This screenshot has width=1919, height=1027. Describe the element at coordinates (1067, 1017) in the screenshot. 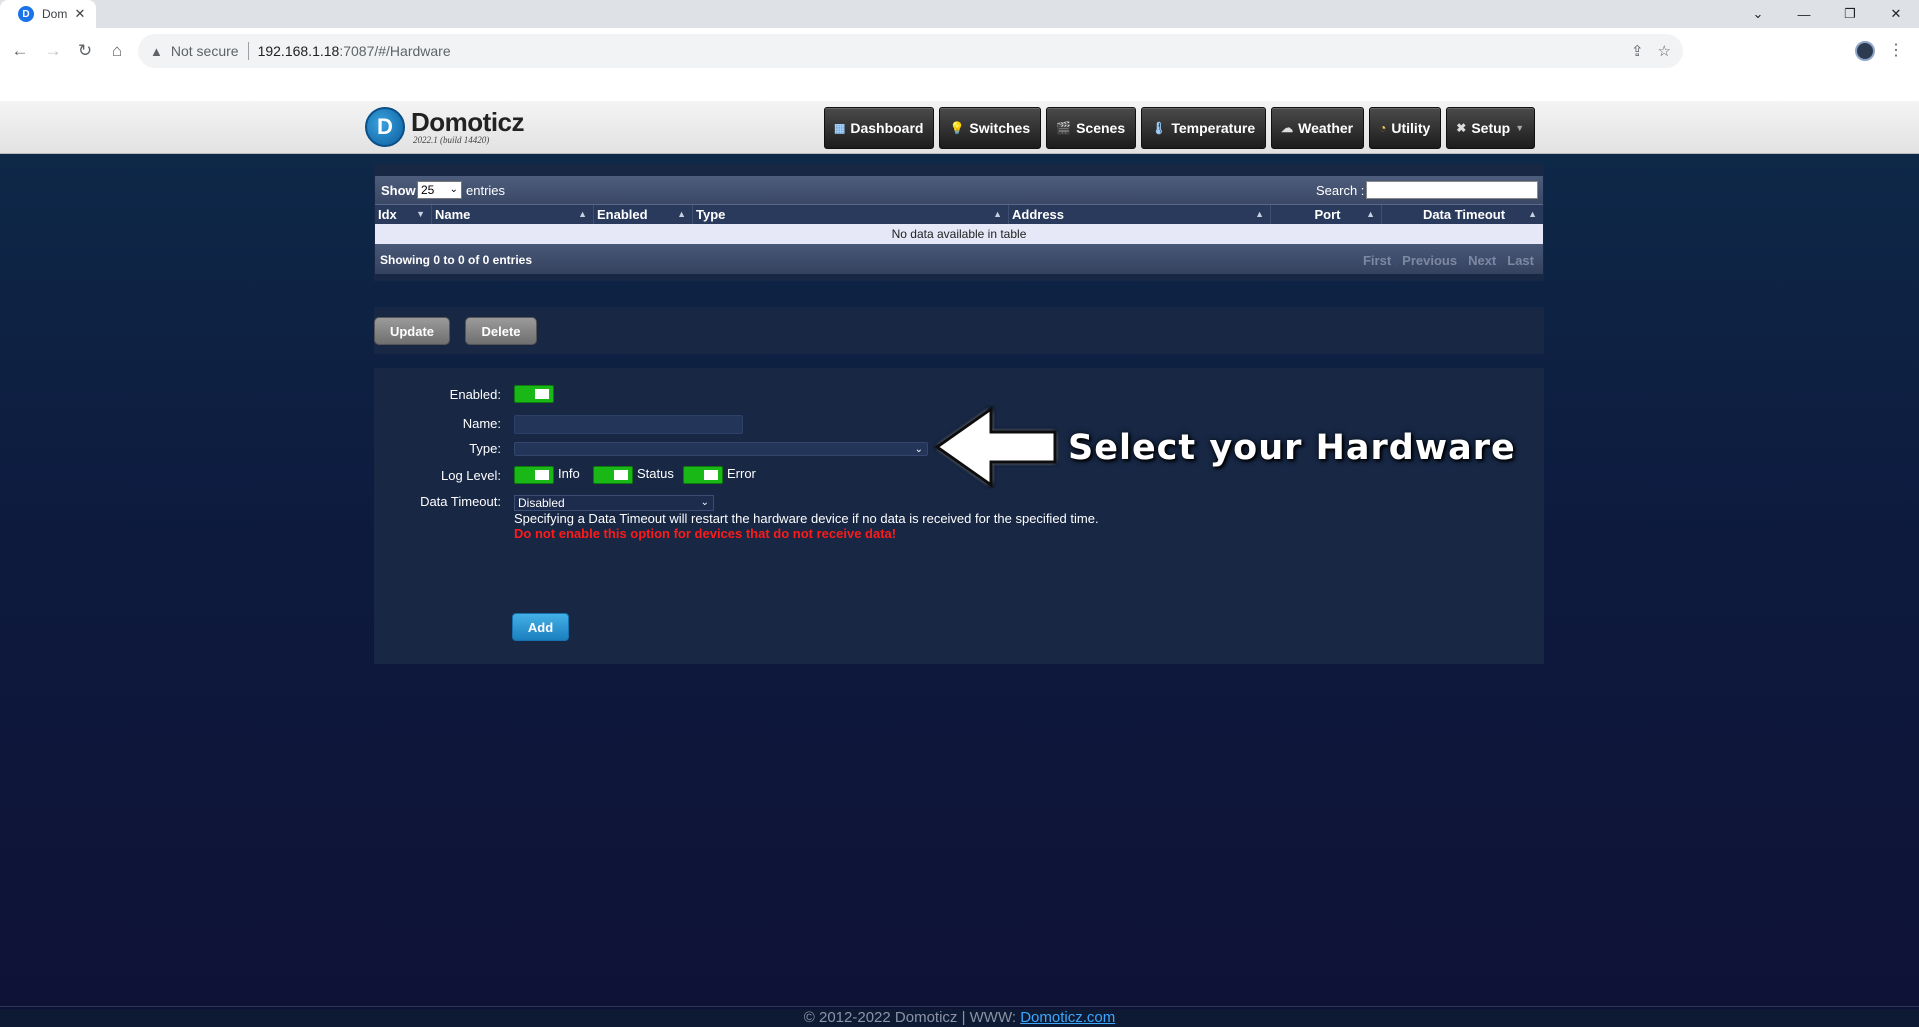

I see `footer-link: Domoticz.com` at that location.